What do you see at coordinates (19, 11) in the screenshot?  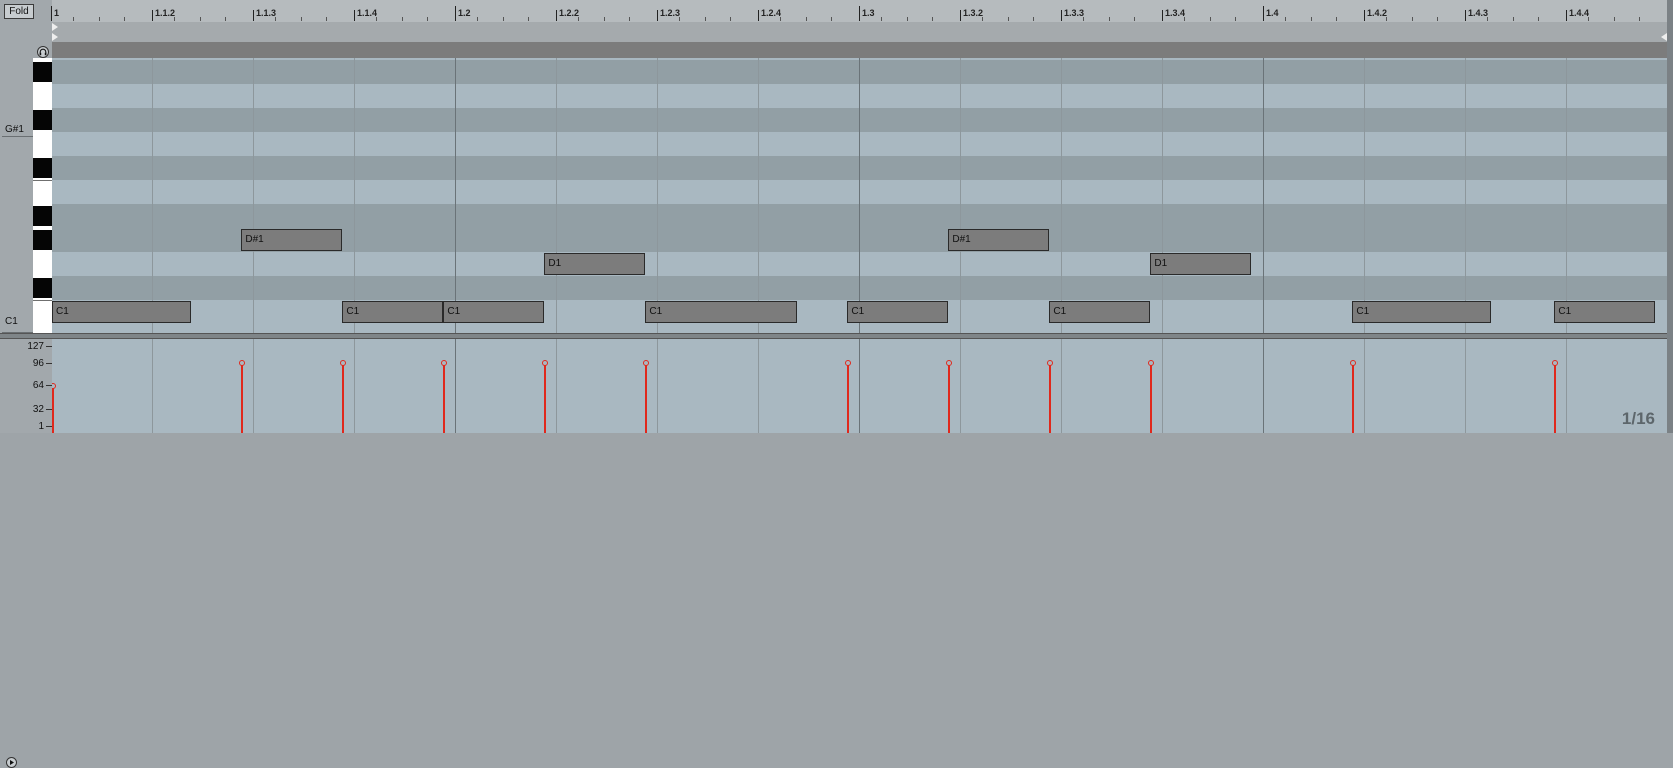 I see `fold-button: Fold` at bounding box center [19, 11].